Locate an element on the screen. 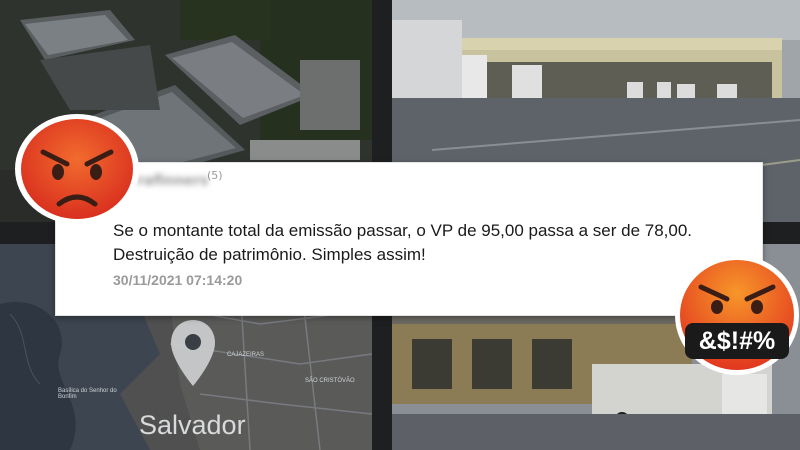 This screenshot has height=450, width=800. comment-username: rafinners is located at coordinates (172, 181).